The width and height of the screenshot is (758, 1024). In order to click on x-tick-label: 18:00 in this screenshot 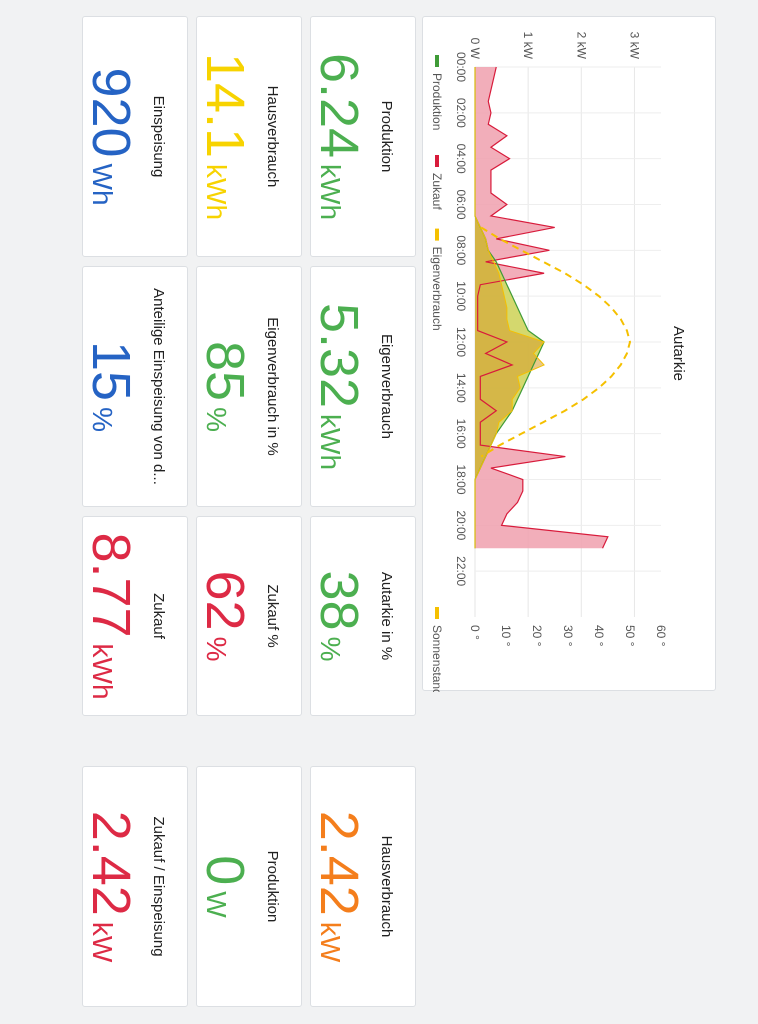, I will do `click(461, 479)`.